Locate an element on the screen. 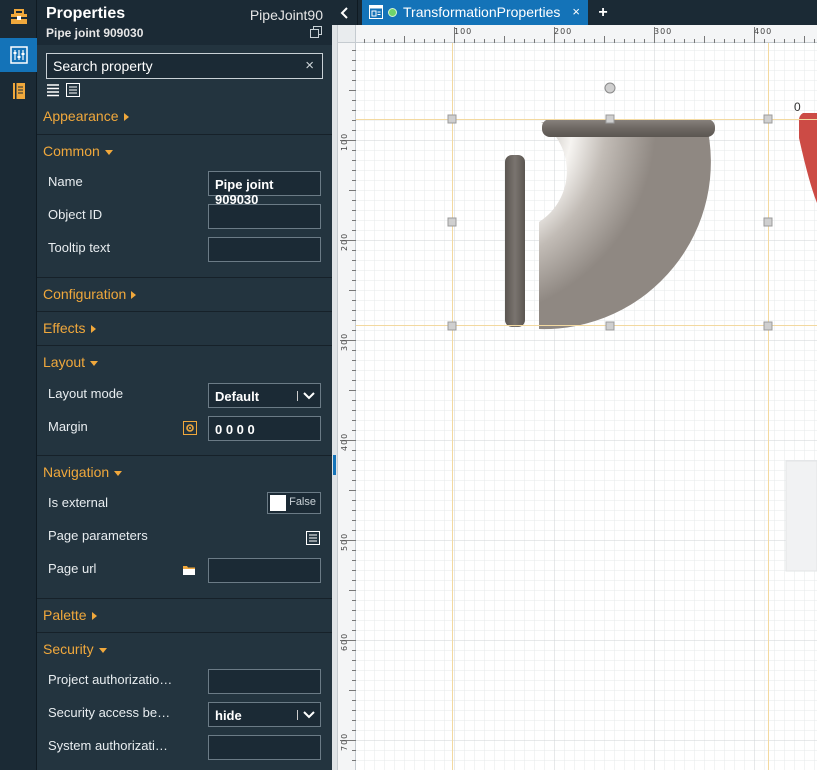 The image size is (817, 770). is-external-toggle: False is located at coordinates (294, 503).